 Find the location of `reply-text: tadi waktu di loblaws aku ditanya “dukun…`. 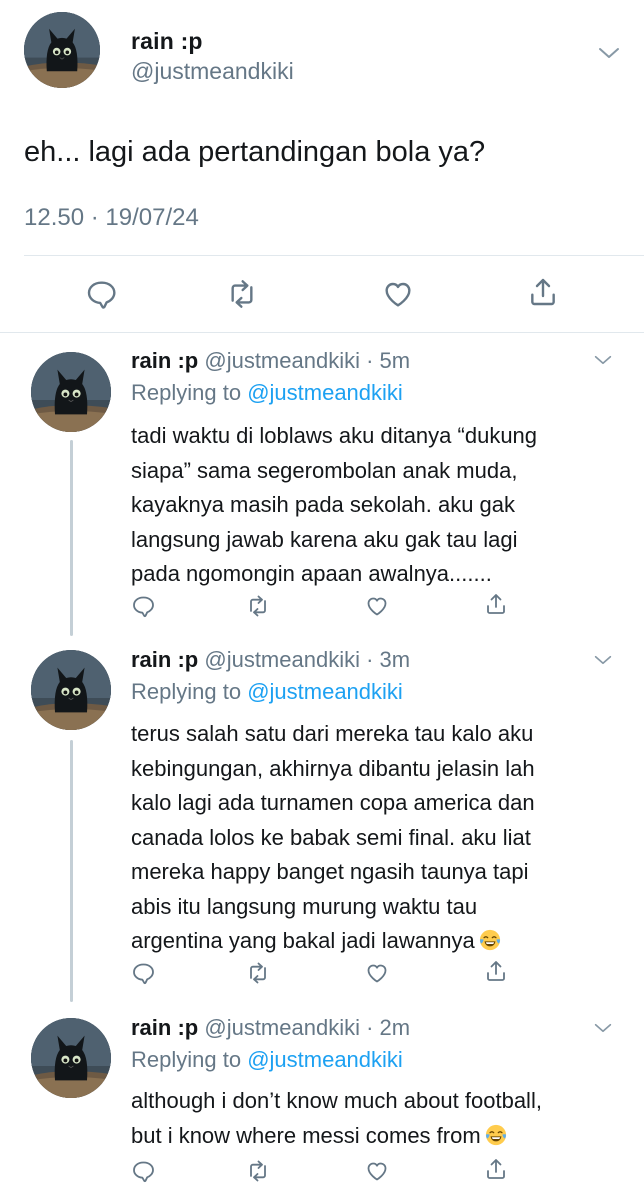

reply-text: tadi waktu di loblaws aku ditanya “dukun… is located at coordinates (371, 505).